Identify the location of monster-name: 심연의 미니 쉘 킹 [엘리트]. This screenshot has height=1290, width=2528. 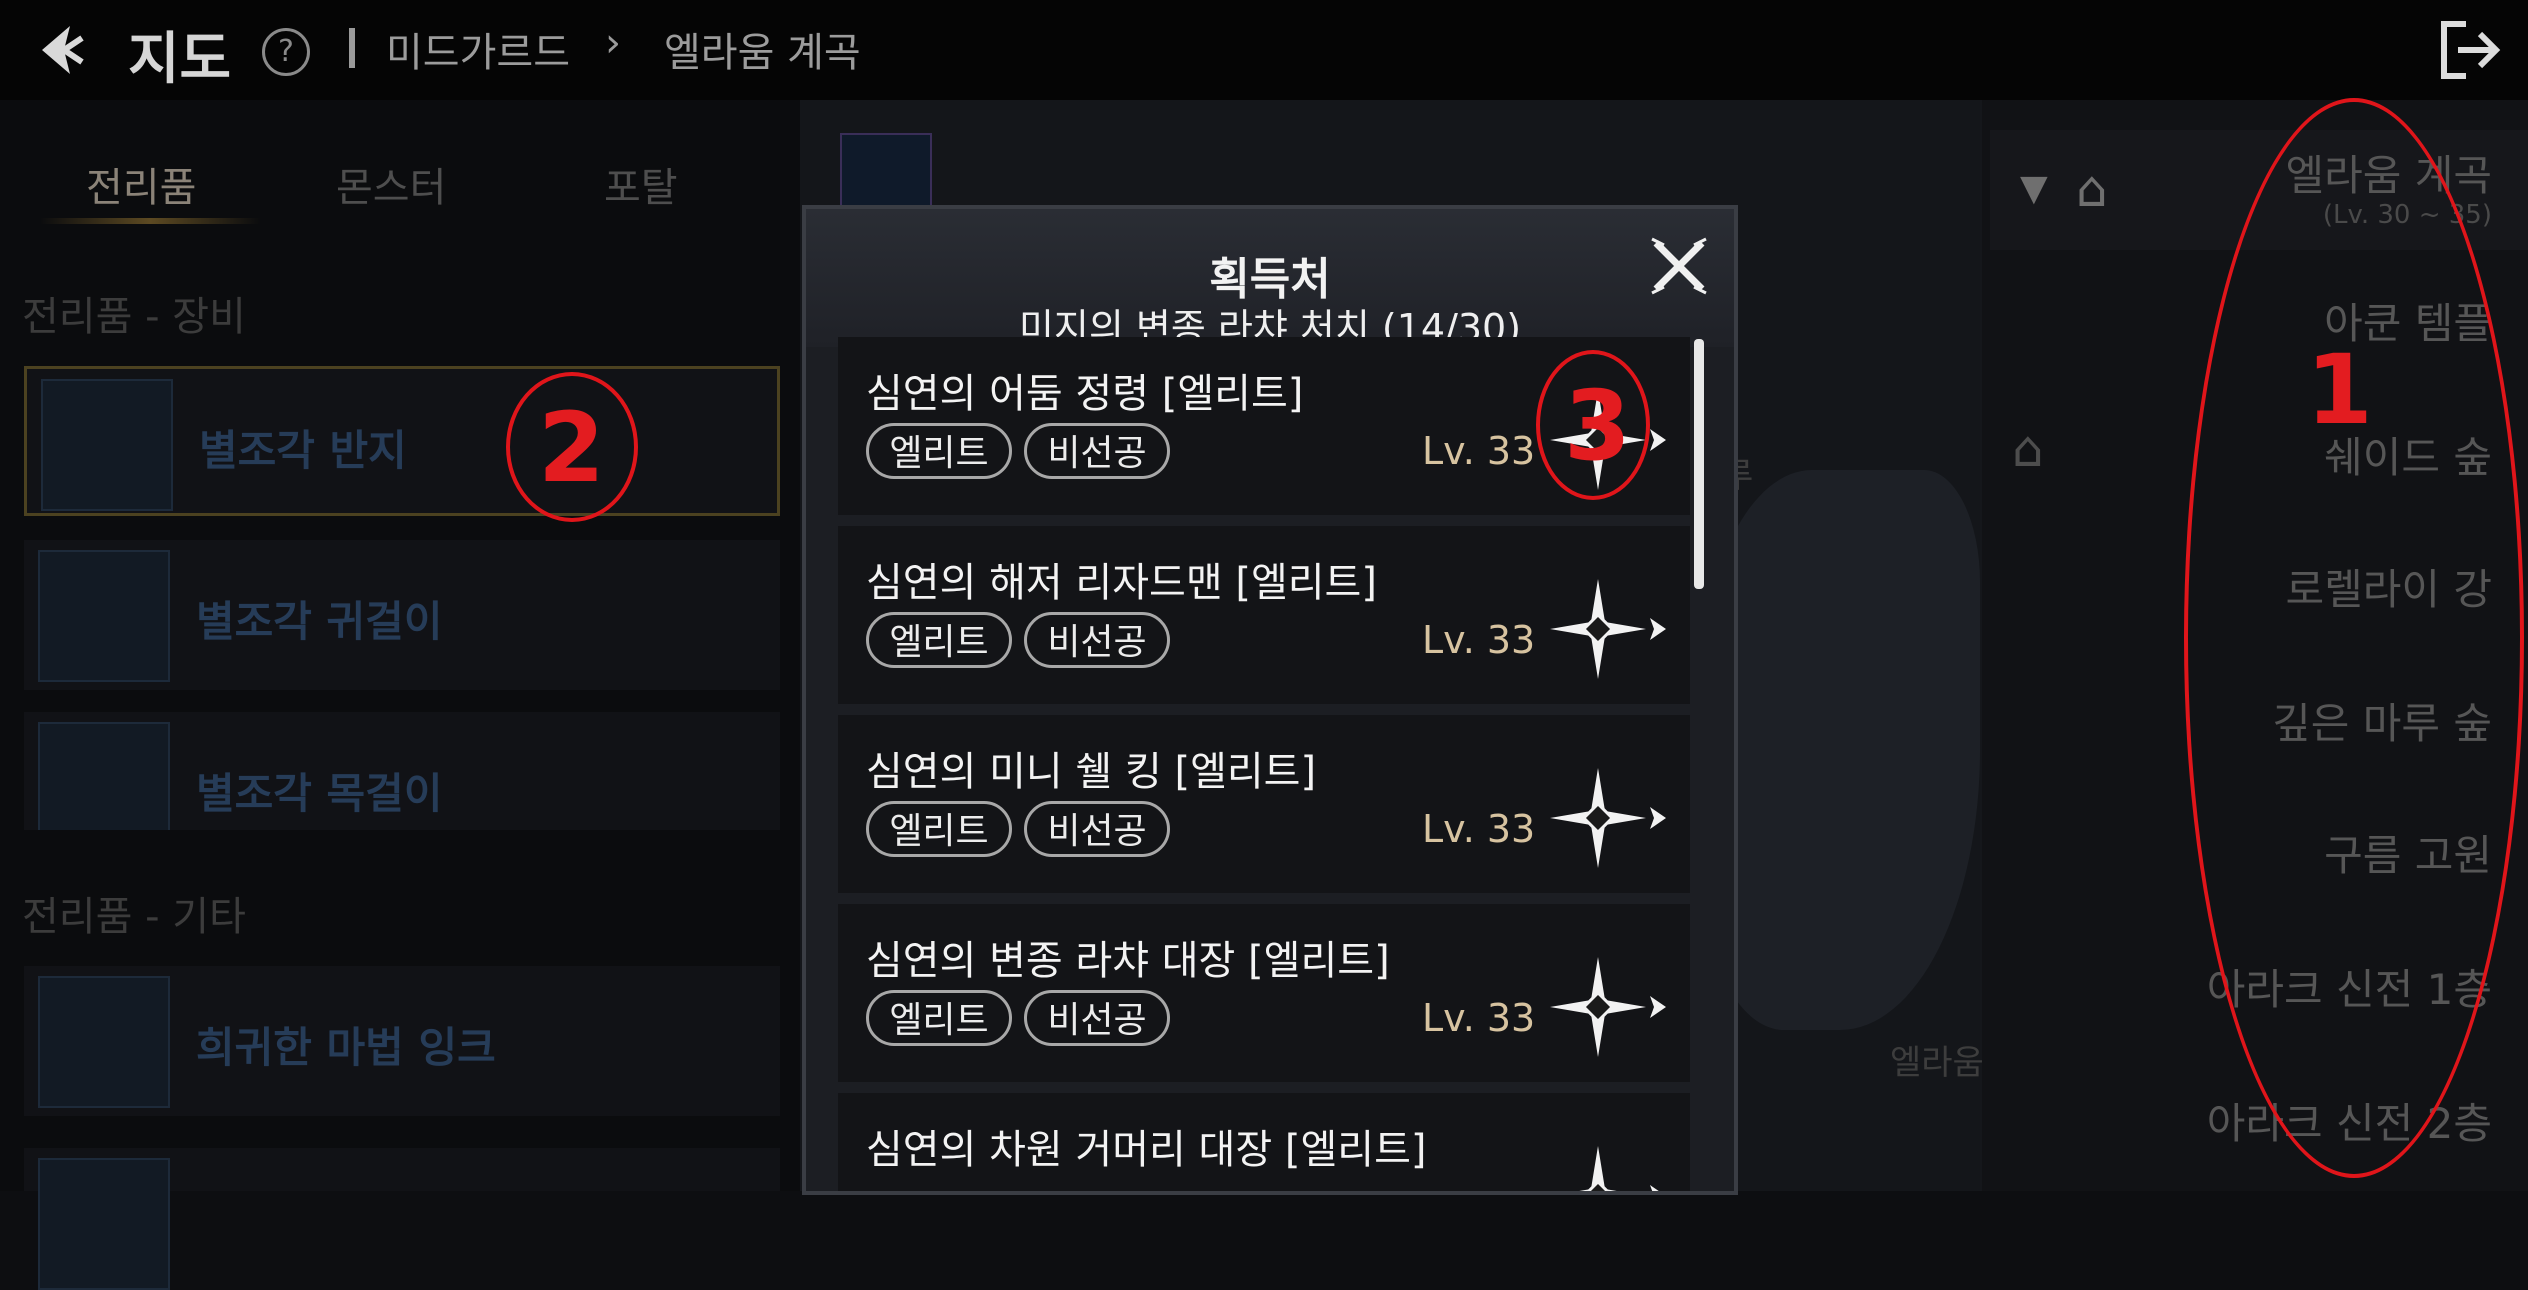
(1091, 772).